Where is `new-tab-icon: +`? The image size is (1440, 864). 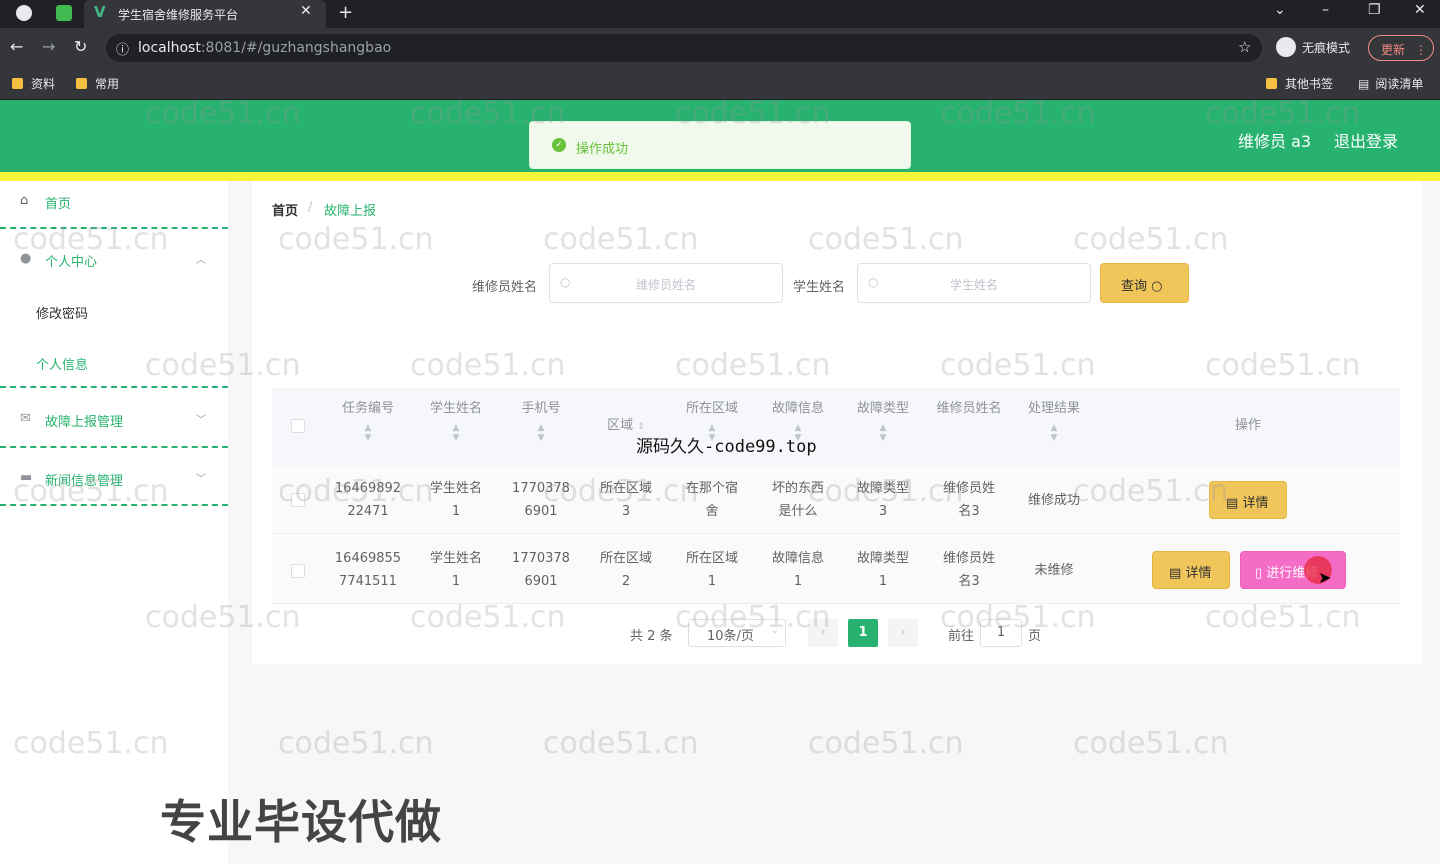 new-tab-icon: + is located at coordinates (345, 12).